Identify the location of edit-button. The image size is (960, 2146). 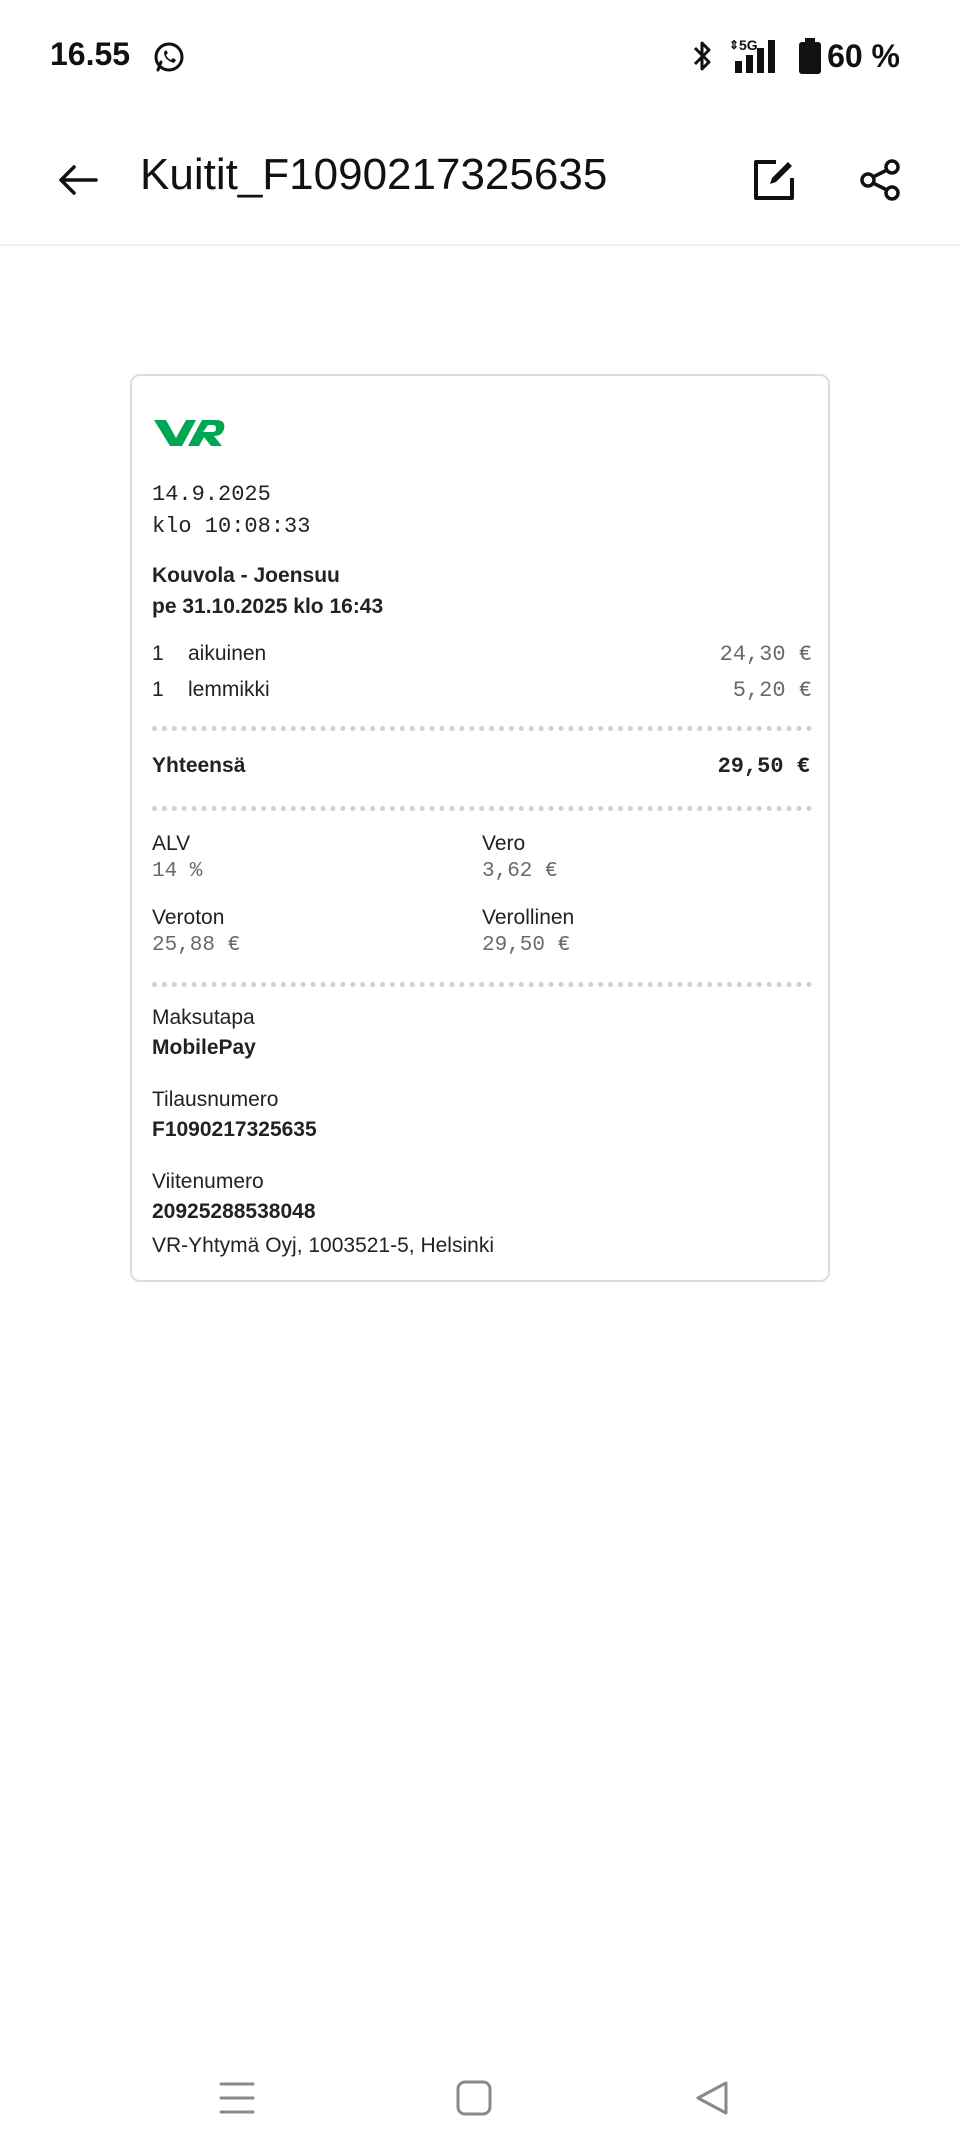
(774, 180).